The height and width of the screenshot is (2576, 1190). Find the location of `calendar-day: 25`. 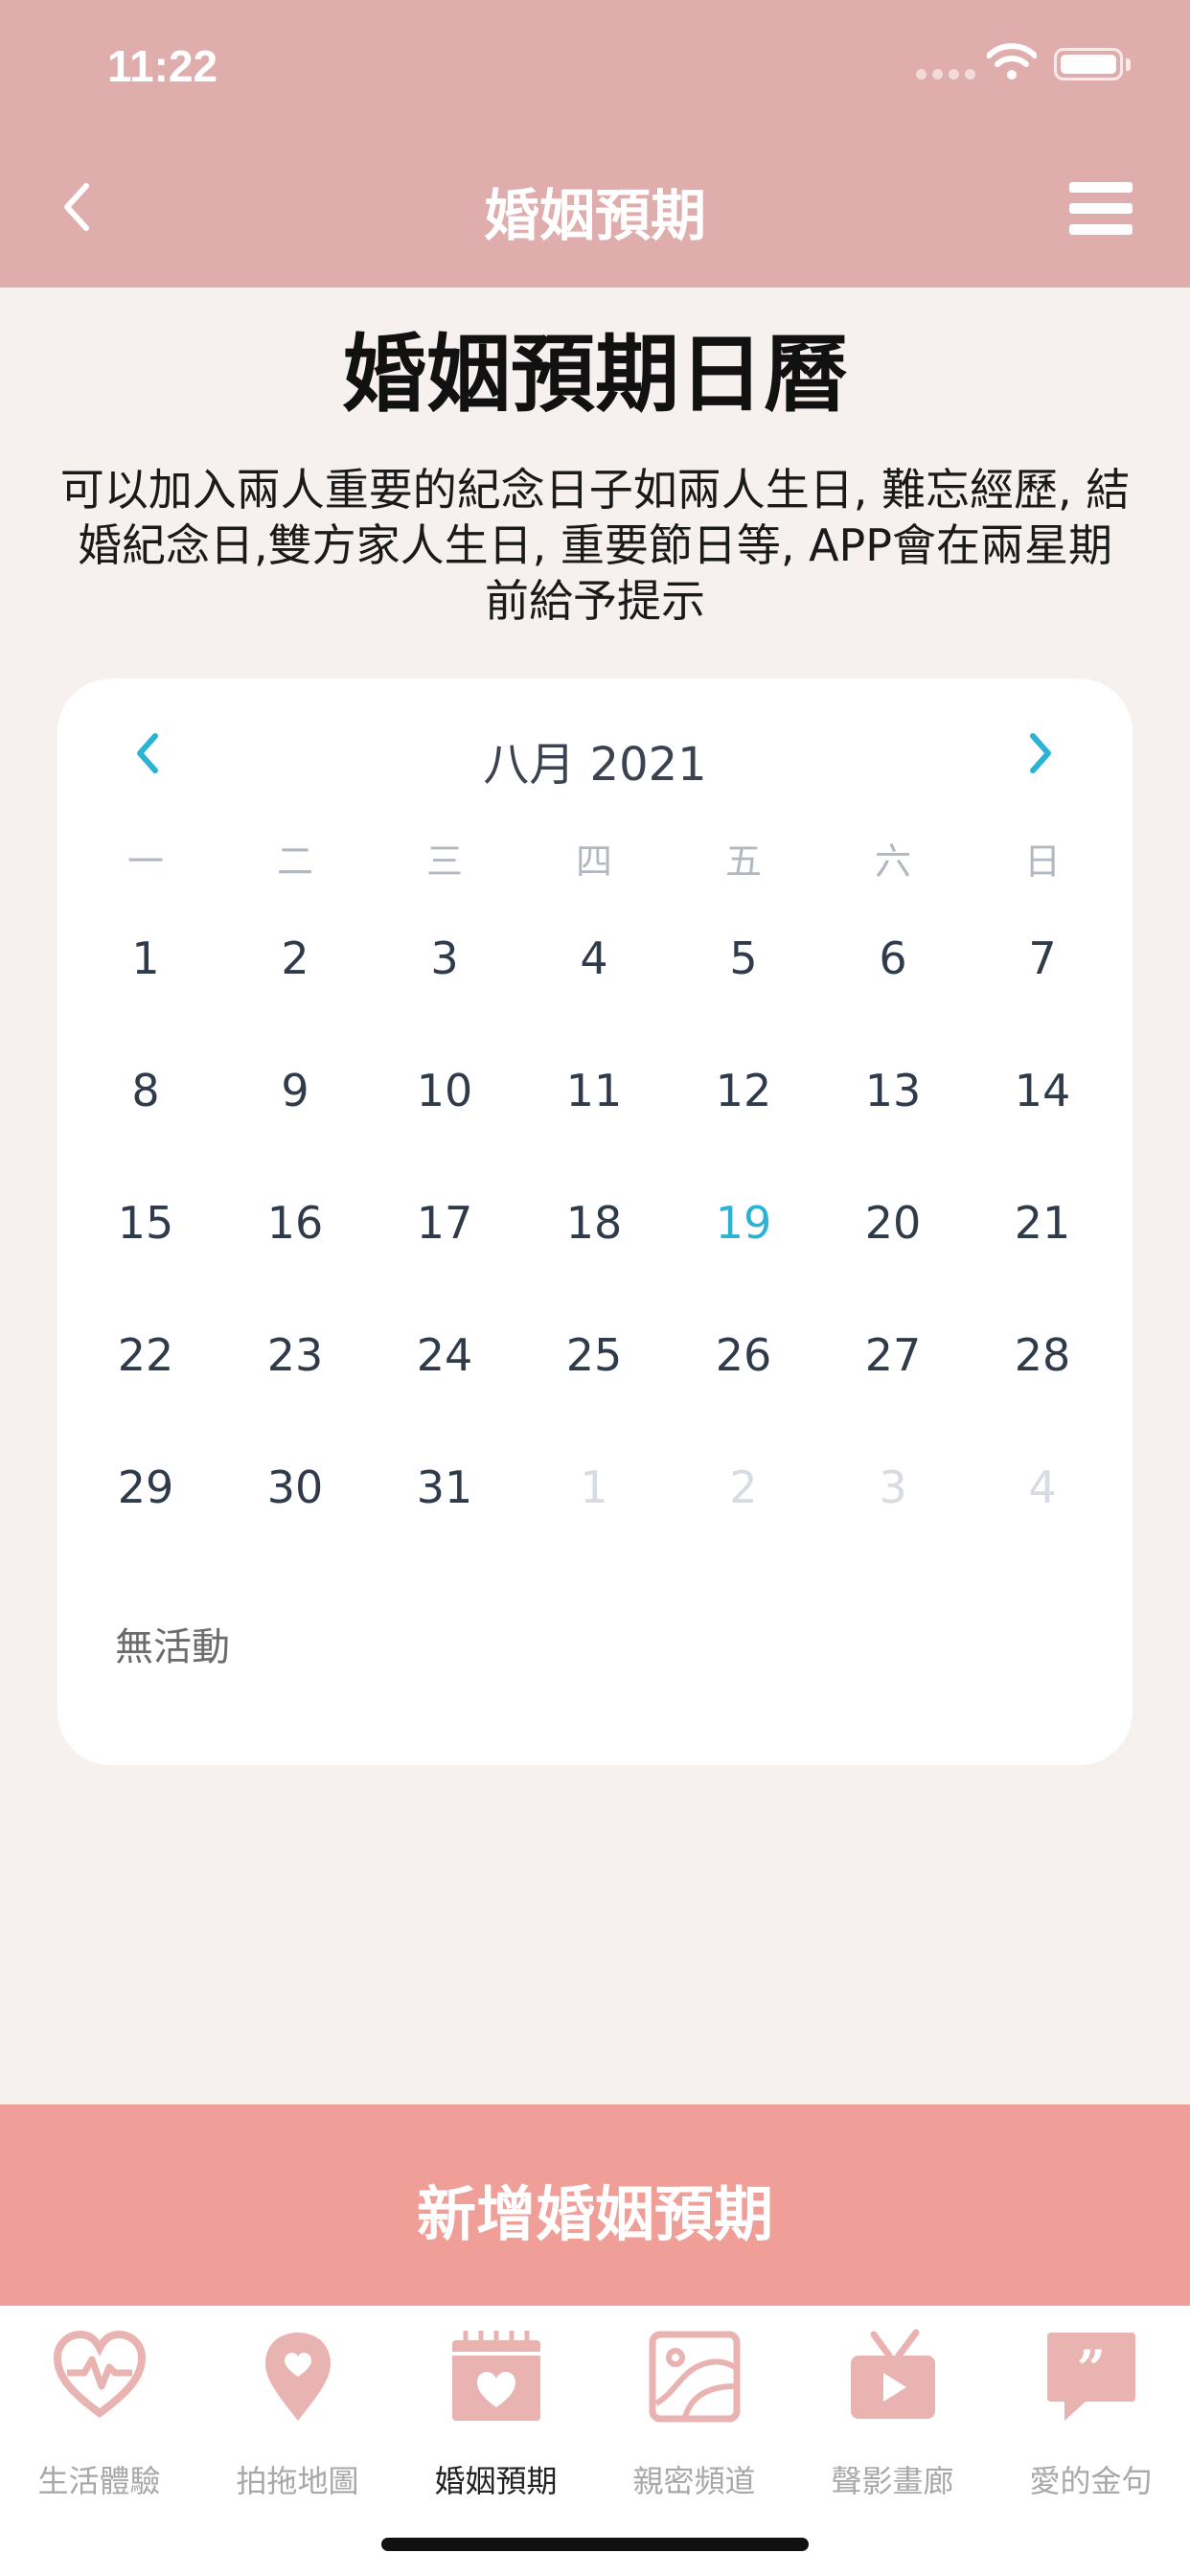

calendar-day: 25 is located at coordinates (594, 1355).